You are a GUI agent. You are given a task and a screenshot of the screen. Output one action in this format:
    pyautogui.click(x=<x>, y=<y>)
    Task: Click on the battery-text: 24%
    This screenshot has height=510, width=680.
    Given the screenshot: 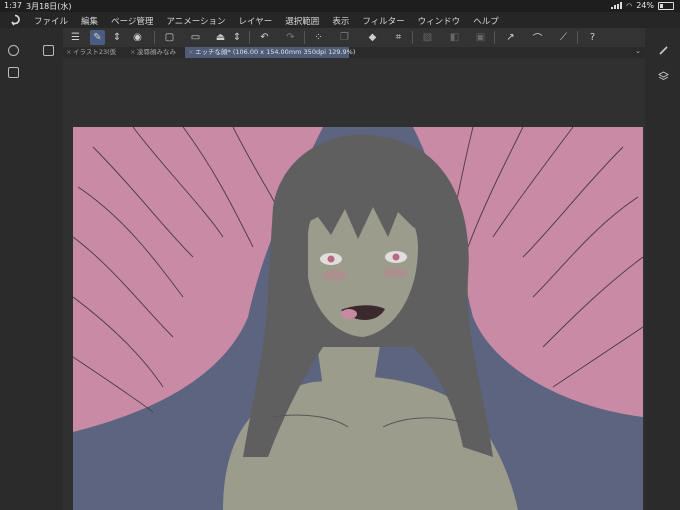 What is the action you would take?
    pyautogui.click(x=645, y=5)
    